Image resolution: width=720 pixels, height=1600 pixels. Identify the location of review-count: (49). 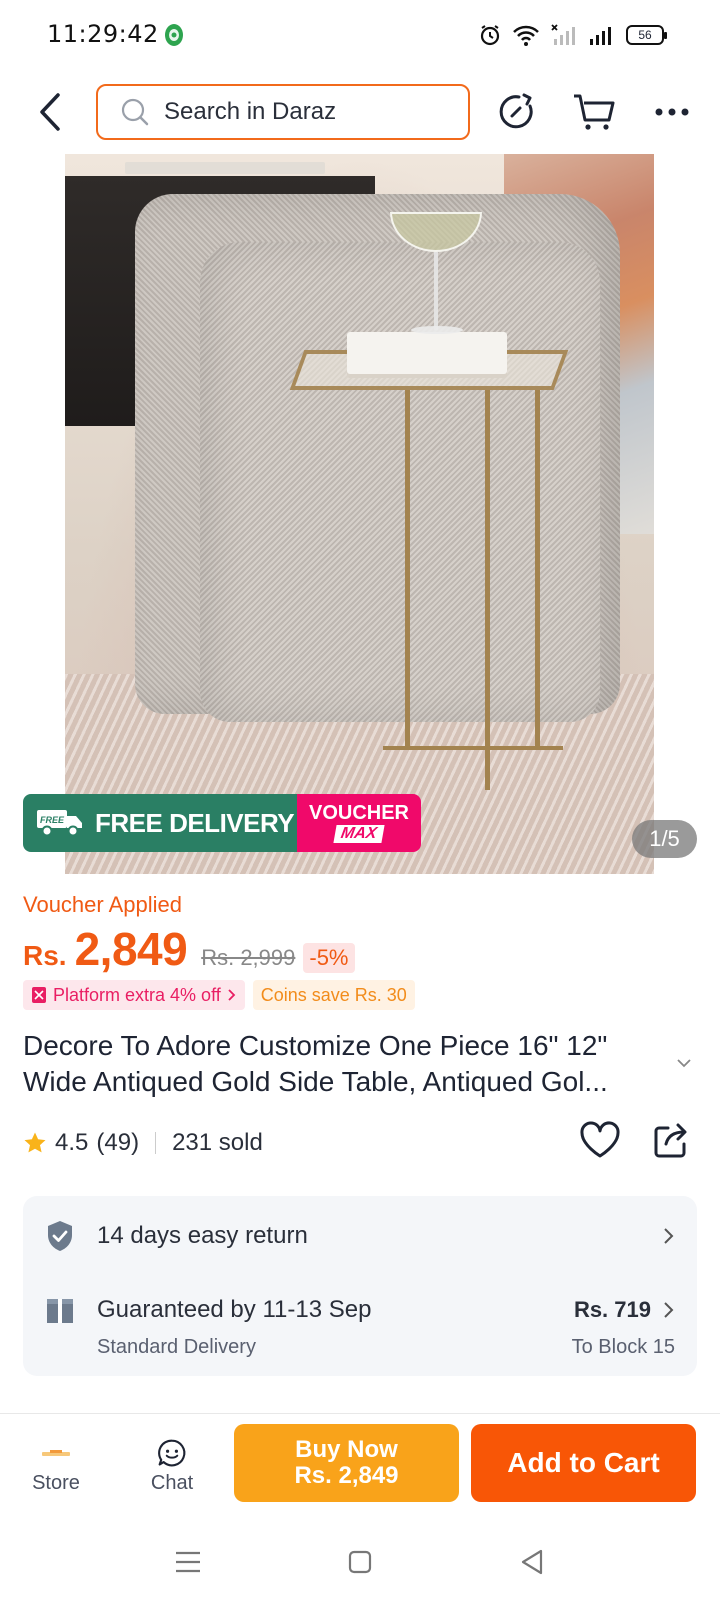
(118, 1142).